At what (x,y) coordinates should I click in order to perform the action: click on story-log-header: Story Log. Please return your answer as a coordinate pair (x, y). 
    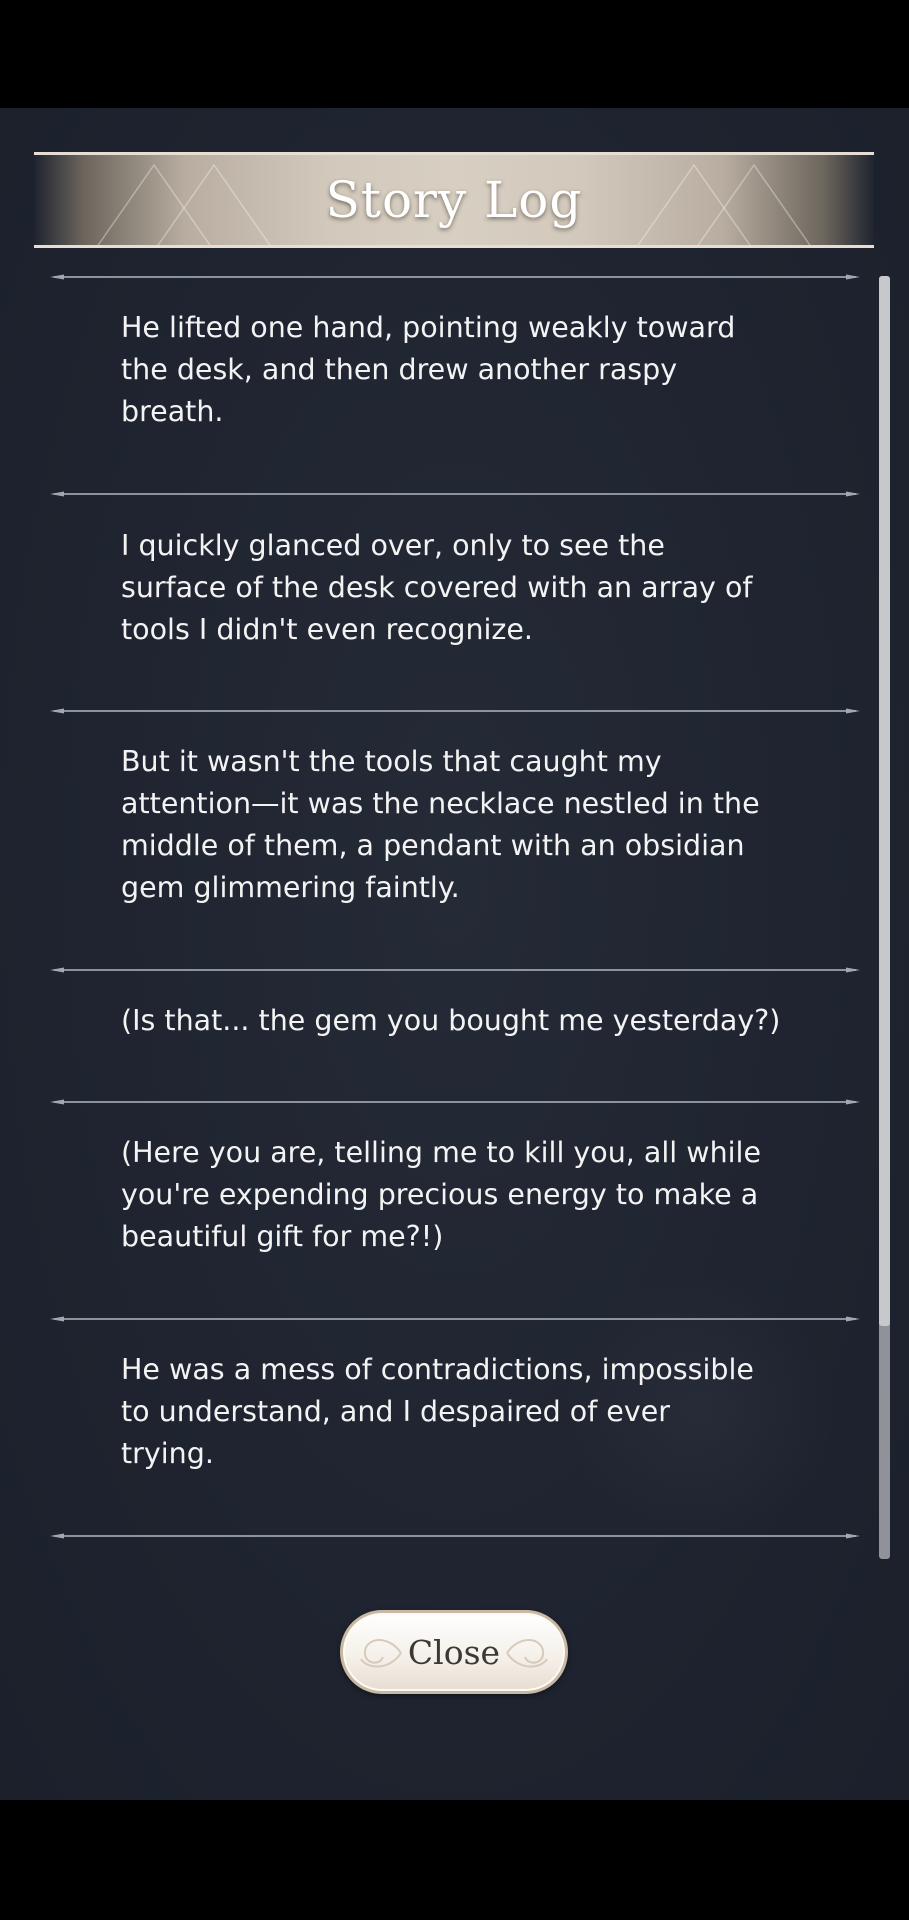
    Looking at the image, I should click on (454, 200).